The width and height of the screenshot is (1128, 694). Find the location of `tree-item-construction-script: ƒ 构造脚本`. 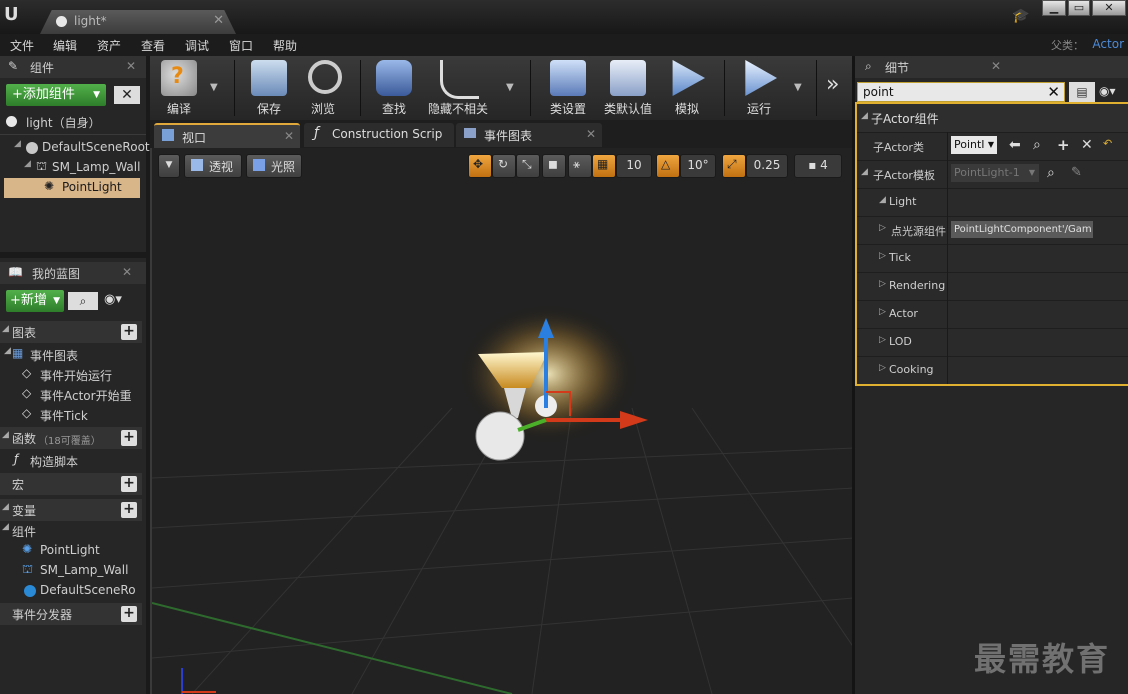

tree-item-construction-script: ƒ 构造脚本 is located at coordinates (70, 461).